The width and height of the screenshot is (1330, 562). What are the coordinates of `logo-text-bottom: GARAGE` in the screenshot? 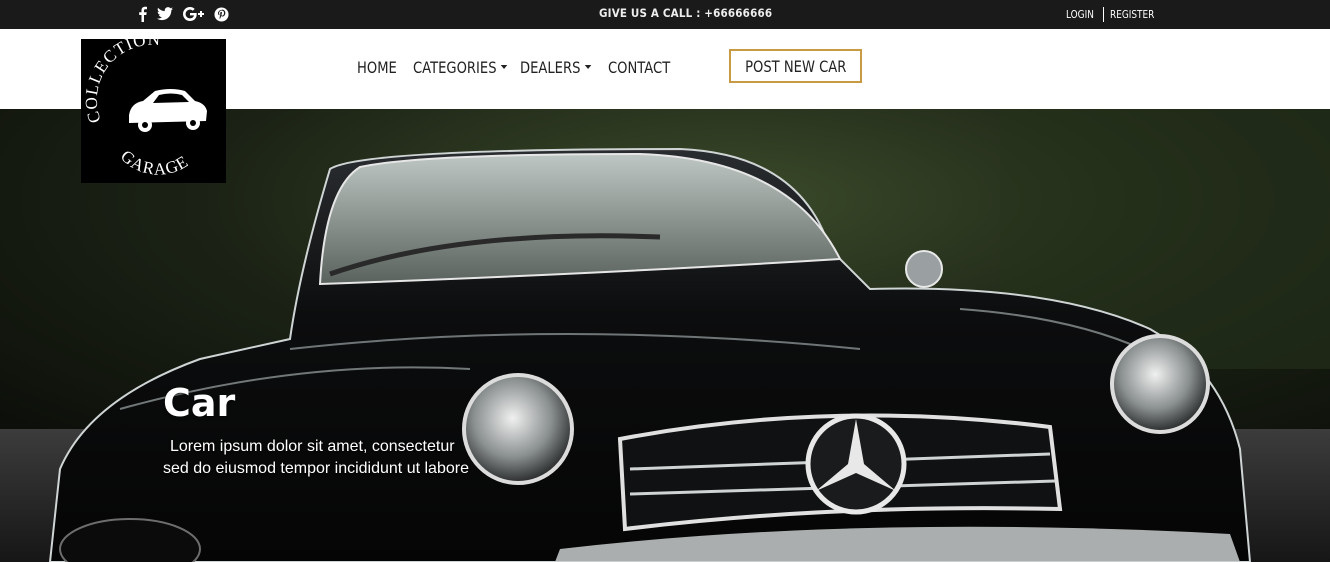 It's located at (154, 162).